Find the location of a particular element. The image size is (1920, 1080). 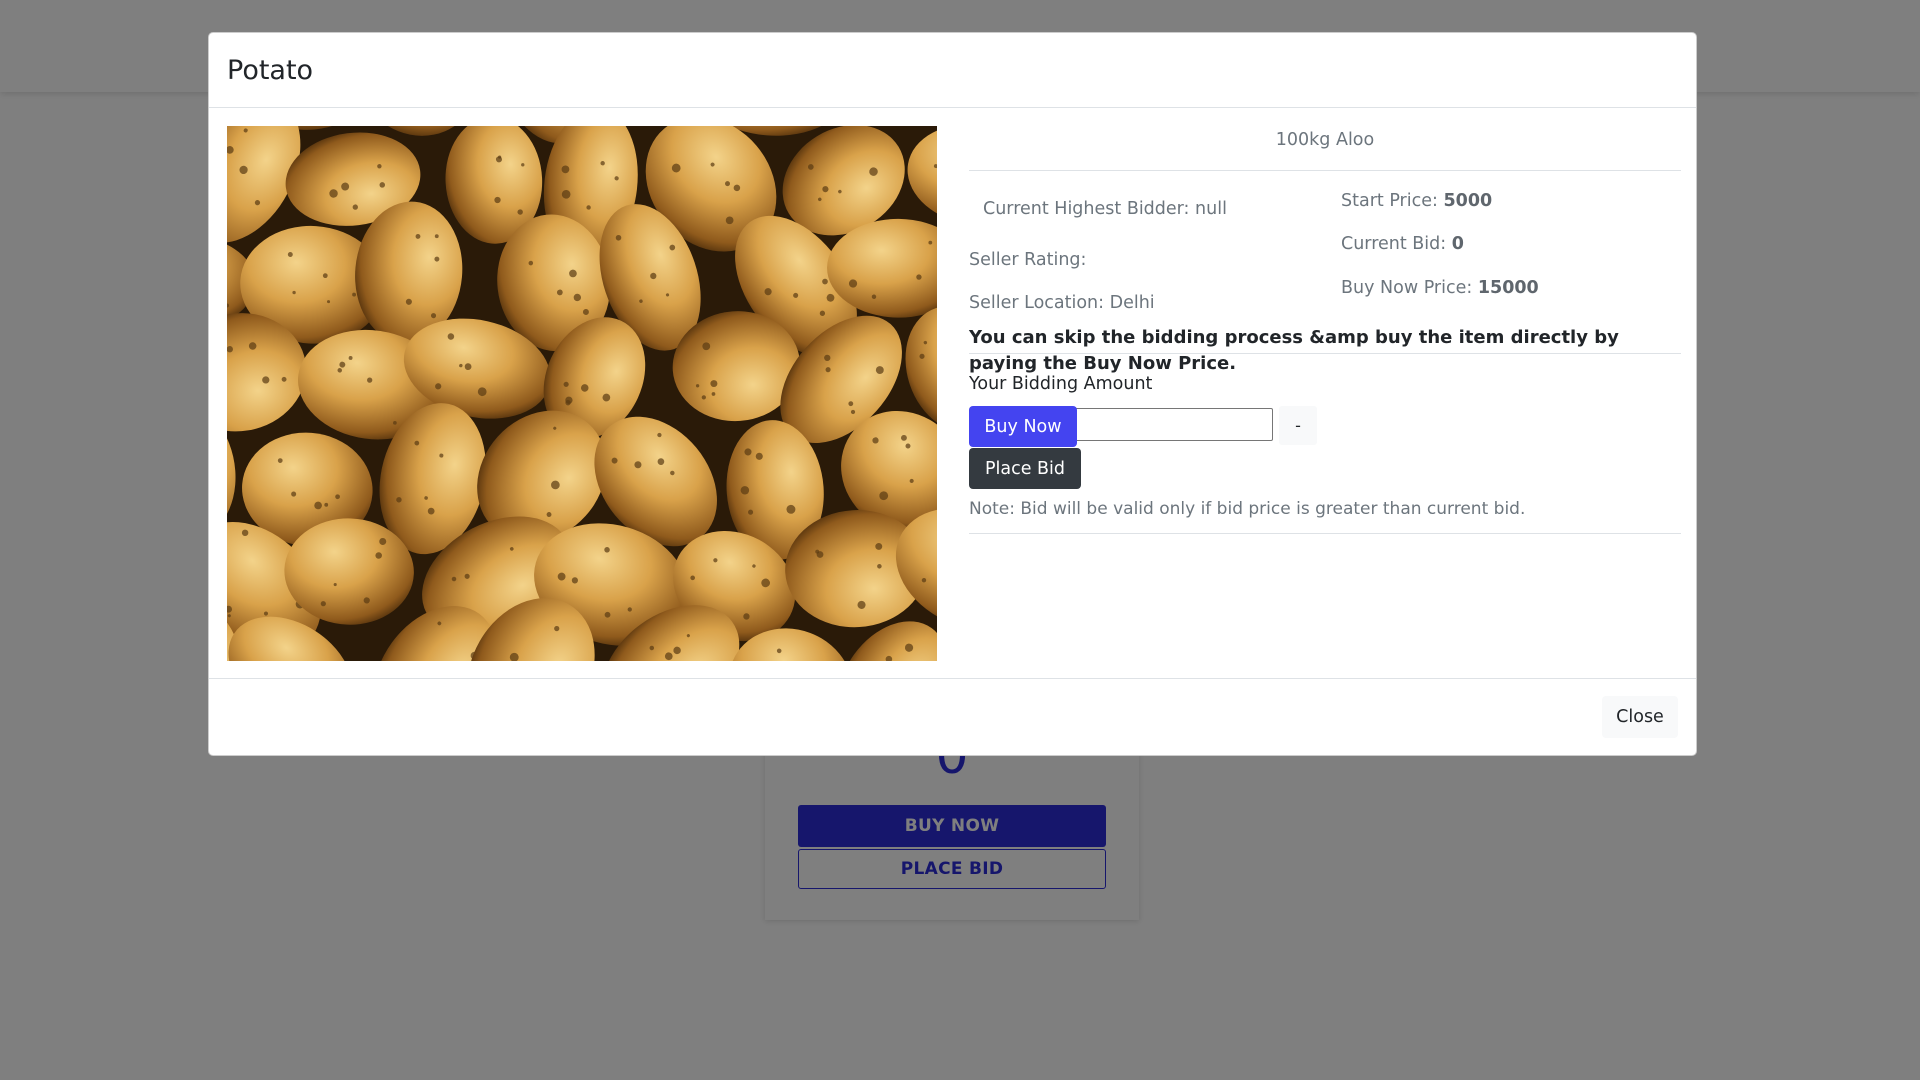

current-highest-bidder-label: Current Highest Bidder: is located at coordinates (1089, 209).